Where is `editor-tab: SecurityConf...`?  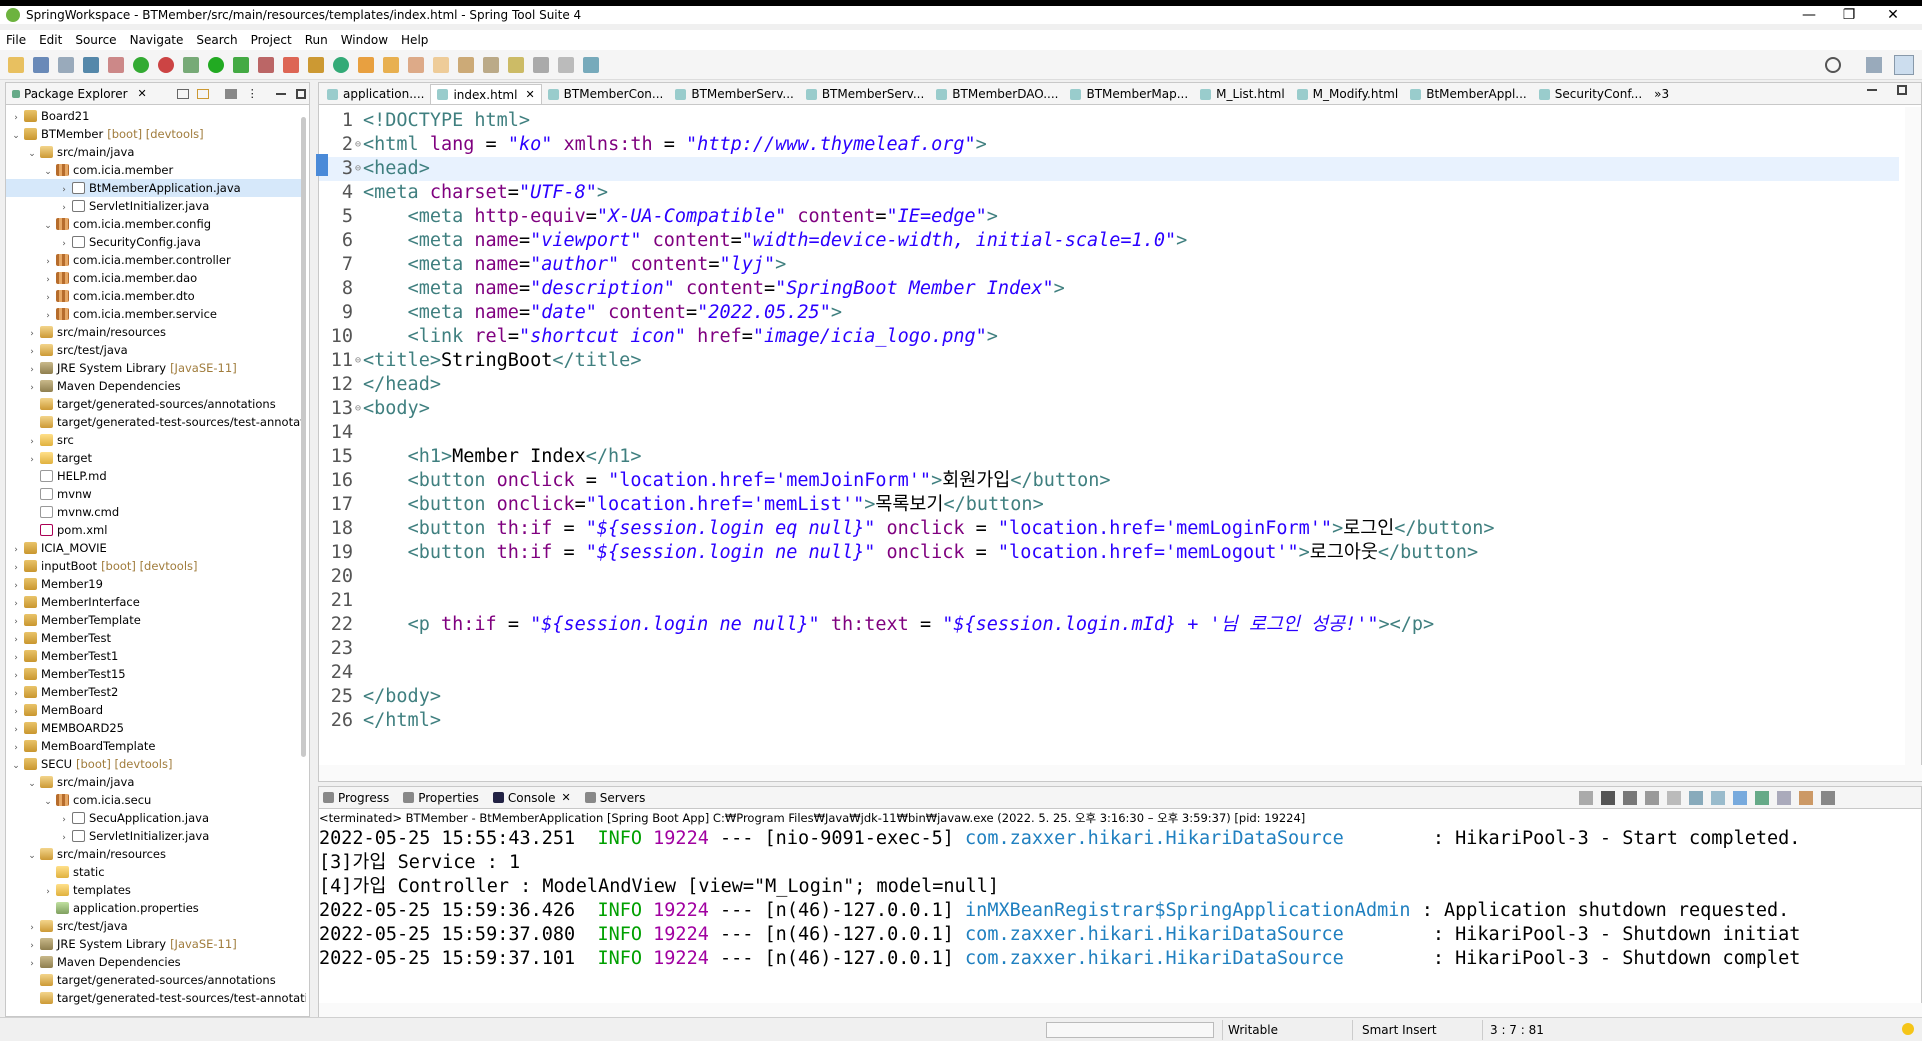 editor-tab: SecurityConf... is located at coordinates (1590, 94).